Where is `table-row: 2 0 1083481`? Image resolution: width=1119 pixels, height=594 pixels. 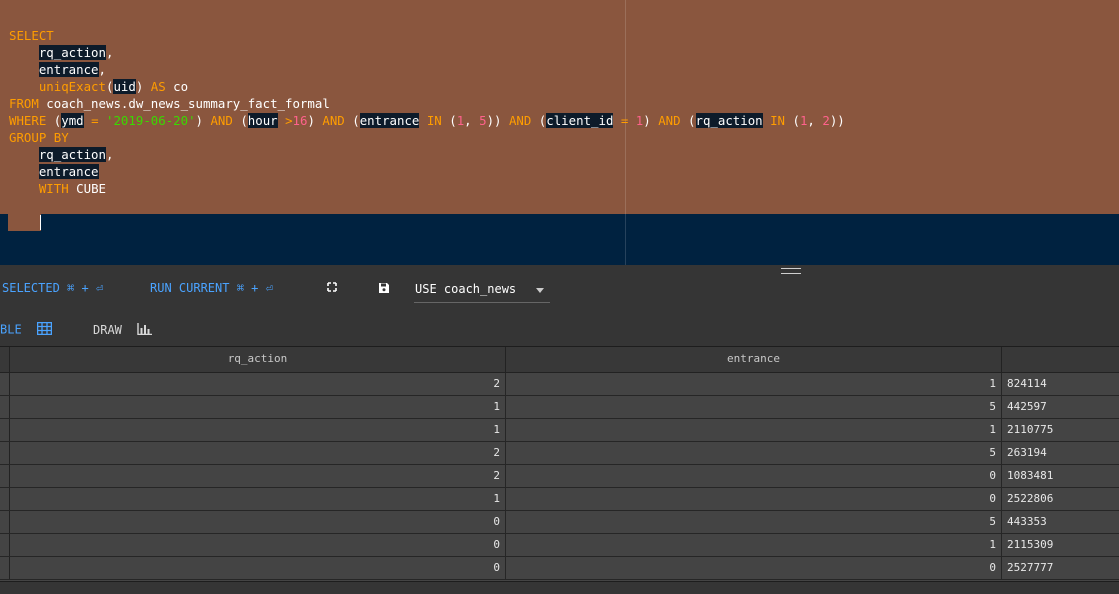 table-row: 2 0 1083481 is located at coordinates (559, 476).